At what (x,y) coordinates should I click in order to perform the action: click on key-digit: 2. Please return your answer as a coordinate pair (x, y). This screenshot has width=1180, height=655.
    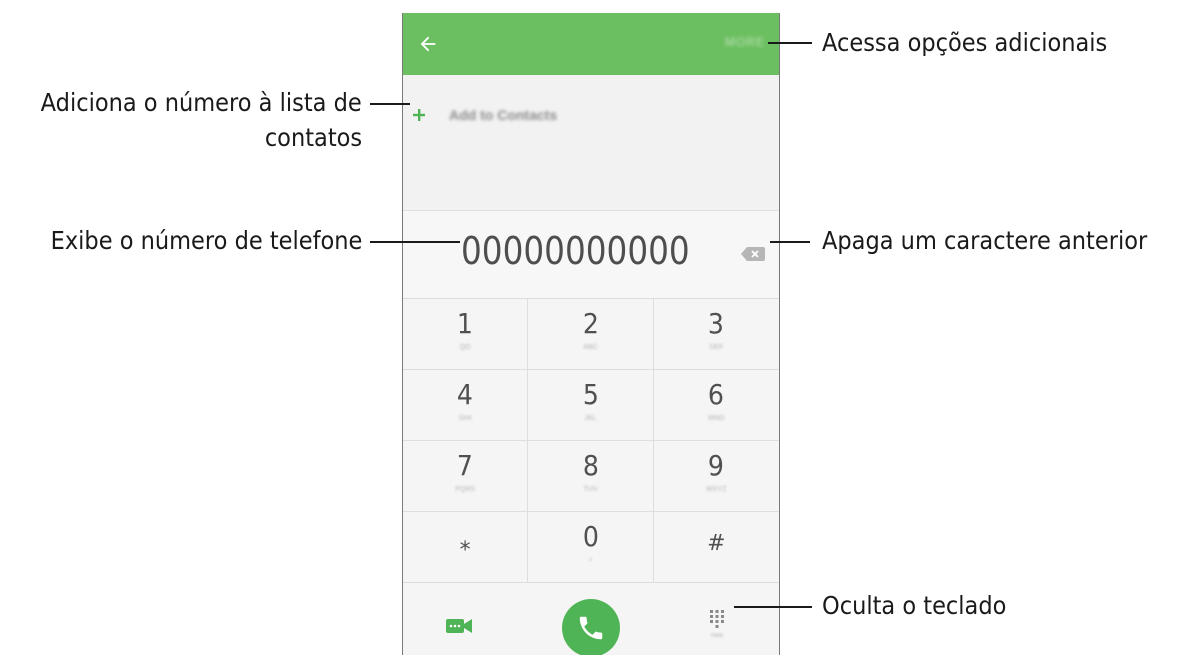
    Looking at the image, I should click on (590, 323).